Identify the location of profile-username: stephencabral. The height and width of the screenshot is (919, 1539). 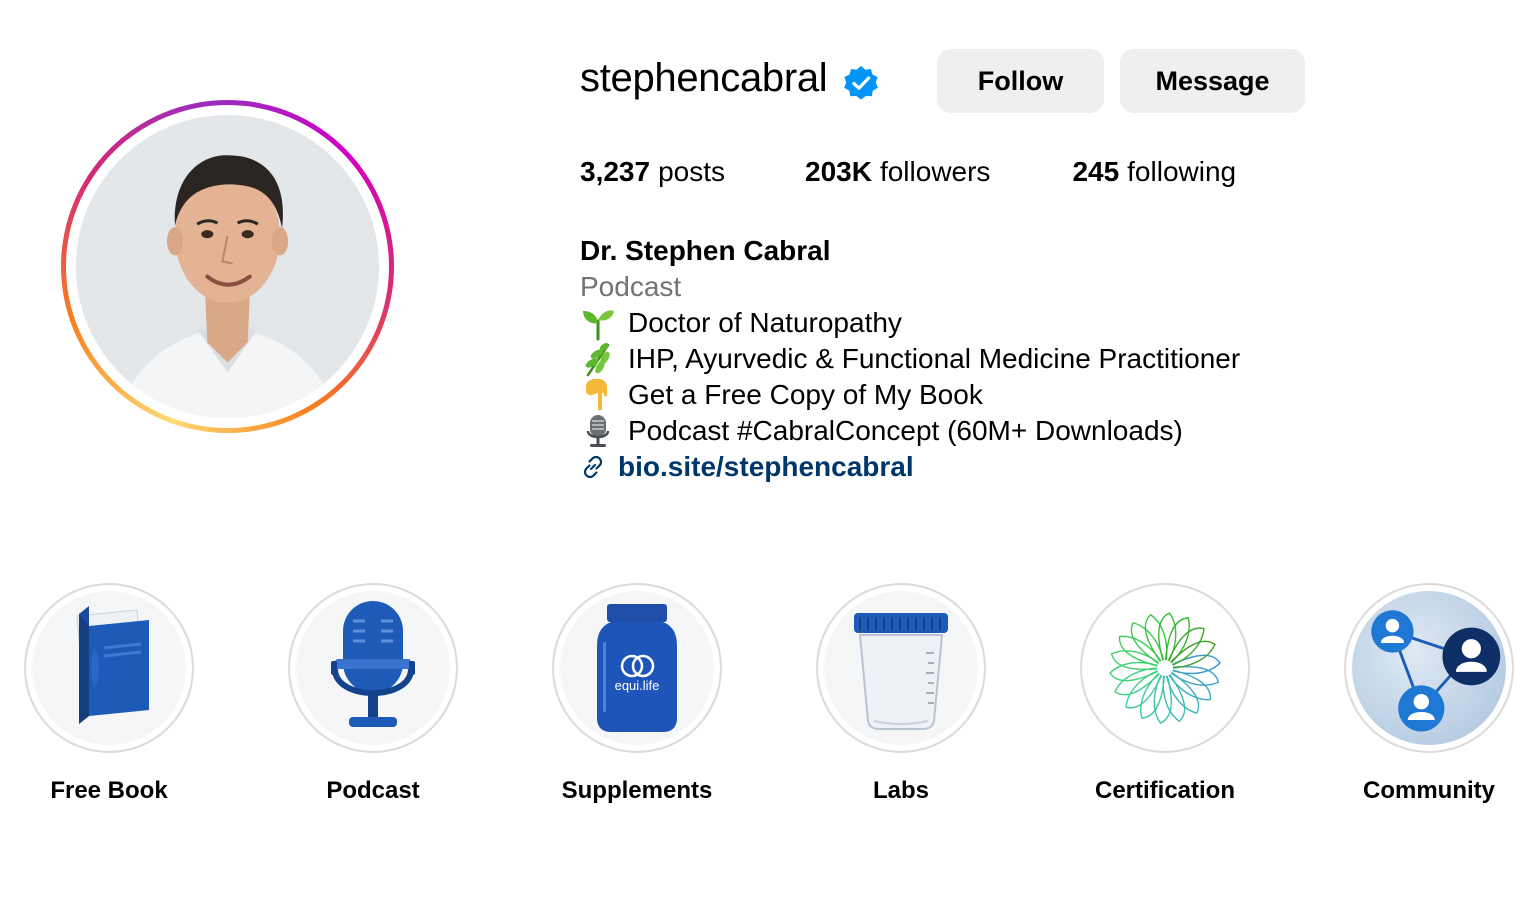
(704, 78).